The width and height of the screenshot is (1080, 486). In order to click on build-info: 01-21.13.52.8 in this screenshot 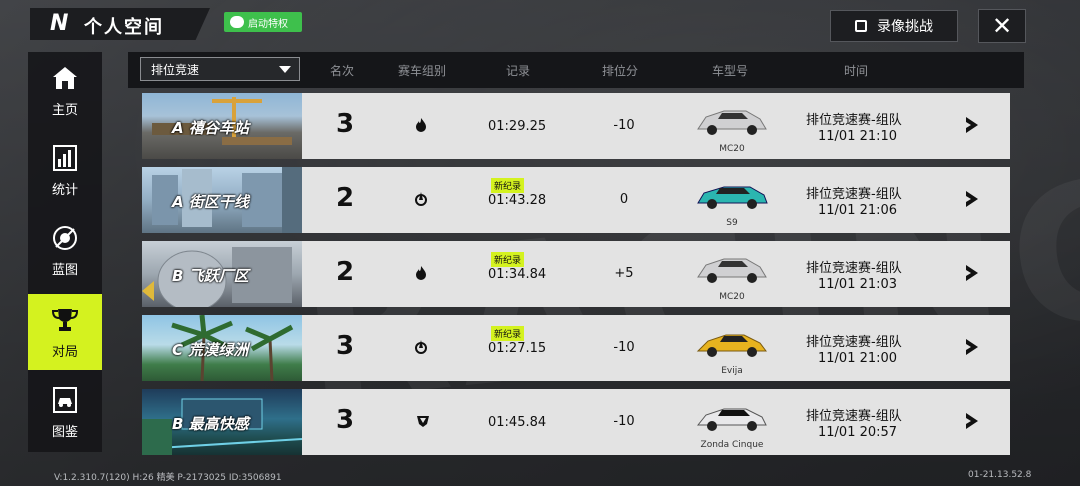, I will do `click(1000, 475)`.